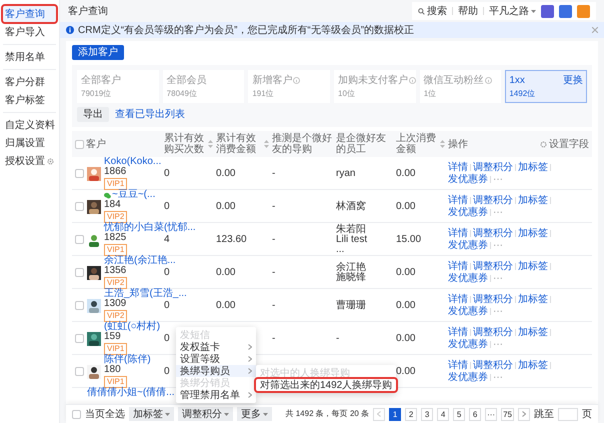 This screenshot has height=423, width=604. I want to click on page-button: 75, so click(507, 414).